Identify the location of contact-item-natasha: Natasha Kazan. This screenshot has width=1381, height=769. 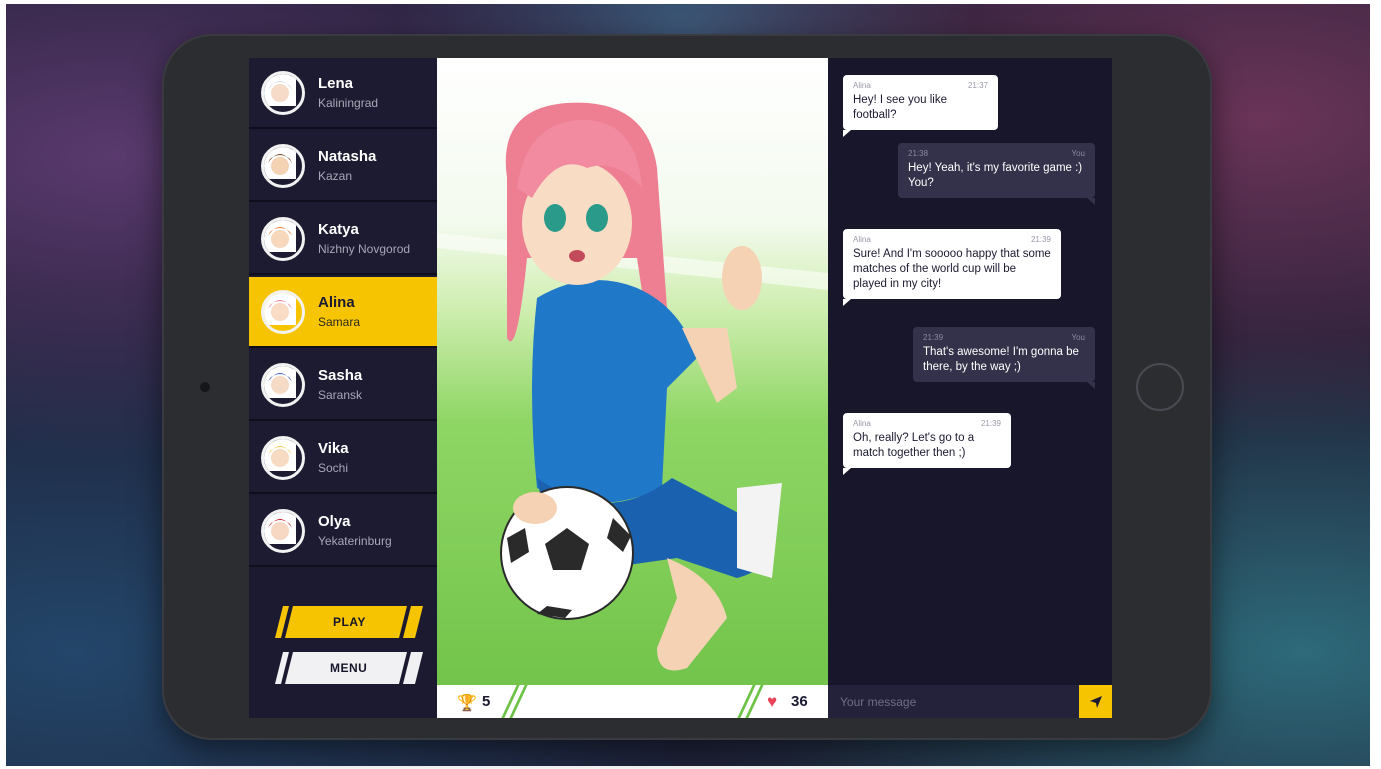
(343, 166).